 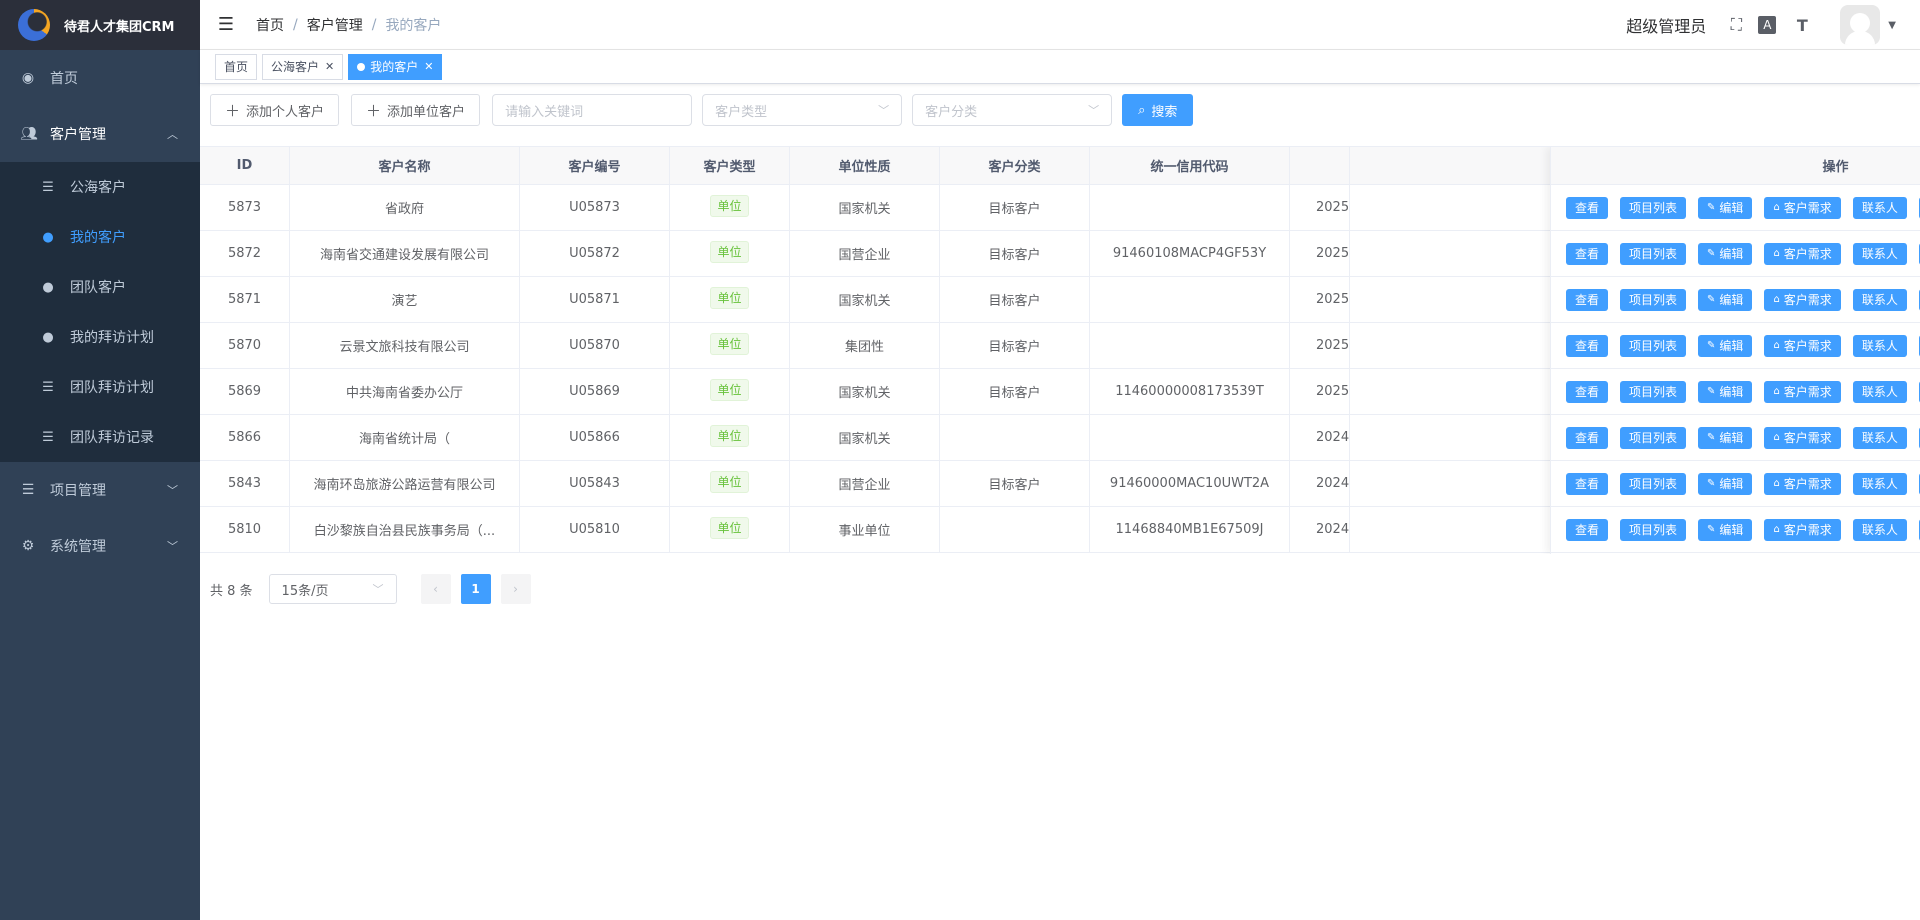 I want to click on list-icon: ☰, so click(x=48, y=387).